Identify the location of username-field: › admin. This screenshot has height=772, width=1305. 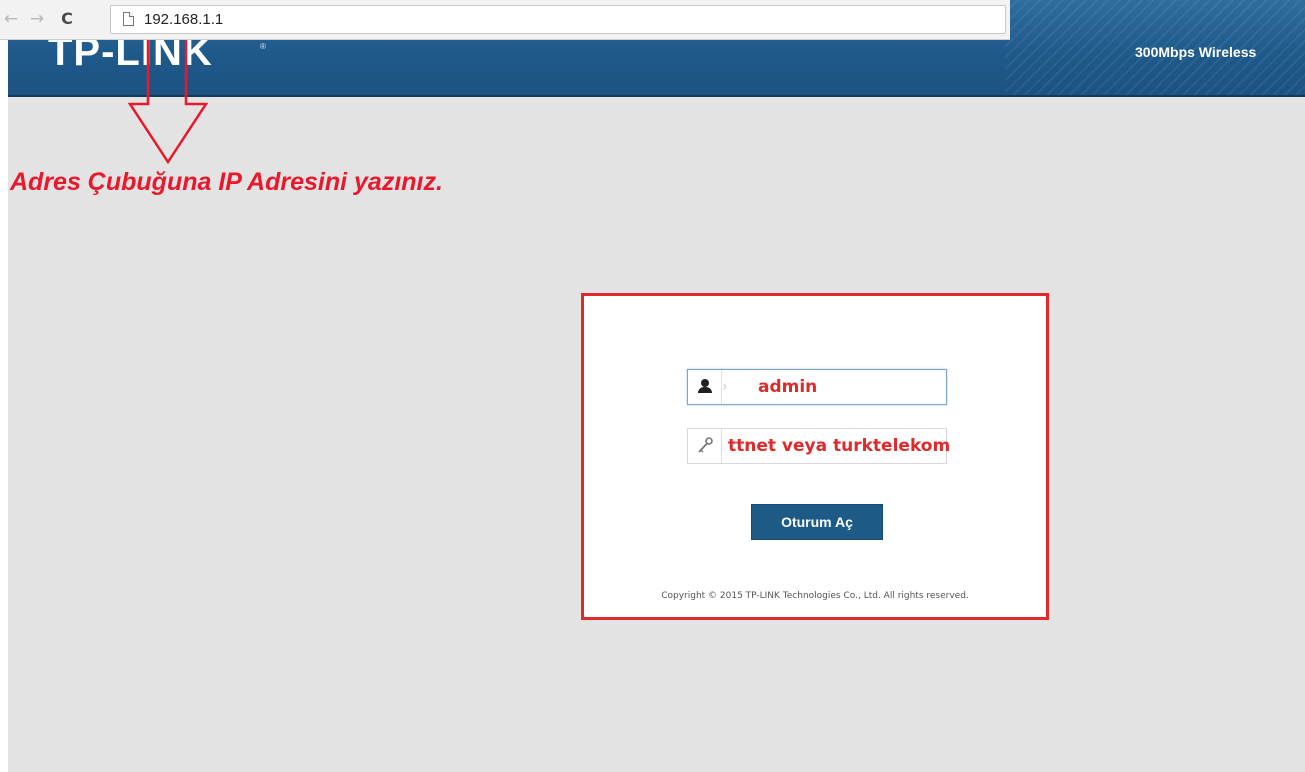
(817, 387).